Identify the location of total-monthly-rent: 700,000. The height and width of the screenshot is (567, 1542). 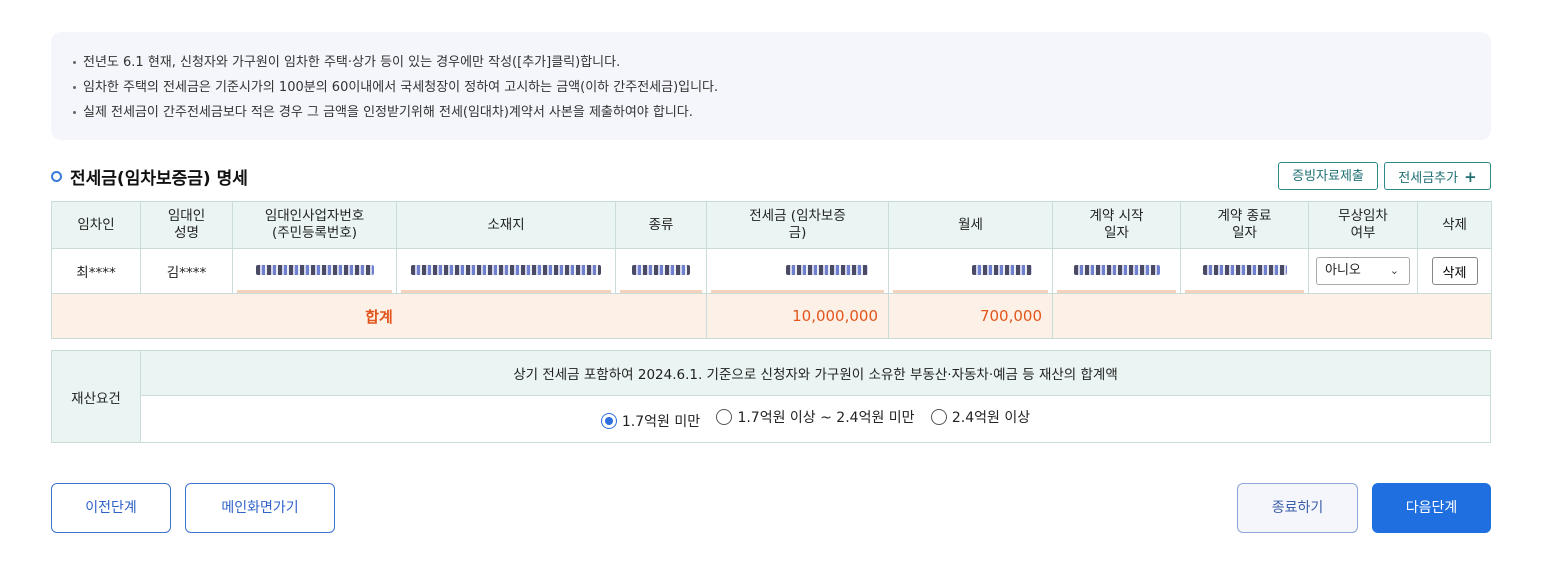
(970, 316).